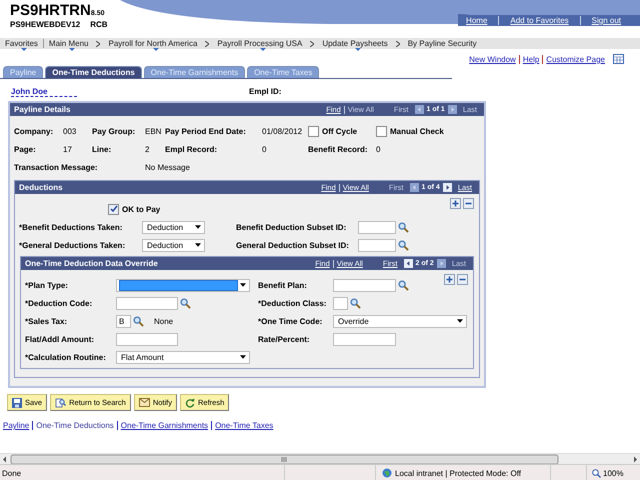 Image resolution: width=640 pixels, height=480 pixels. I want to click on breadcrumb-link: Main Menu, so click(69, 43).